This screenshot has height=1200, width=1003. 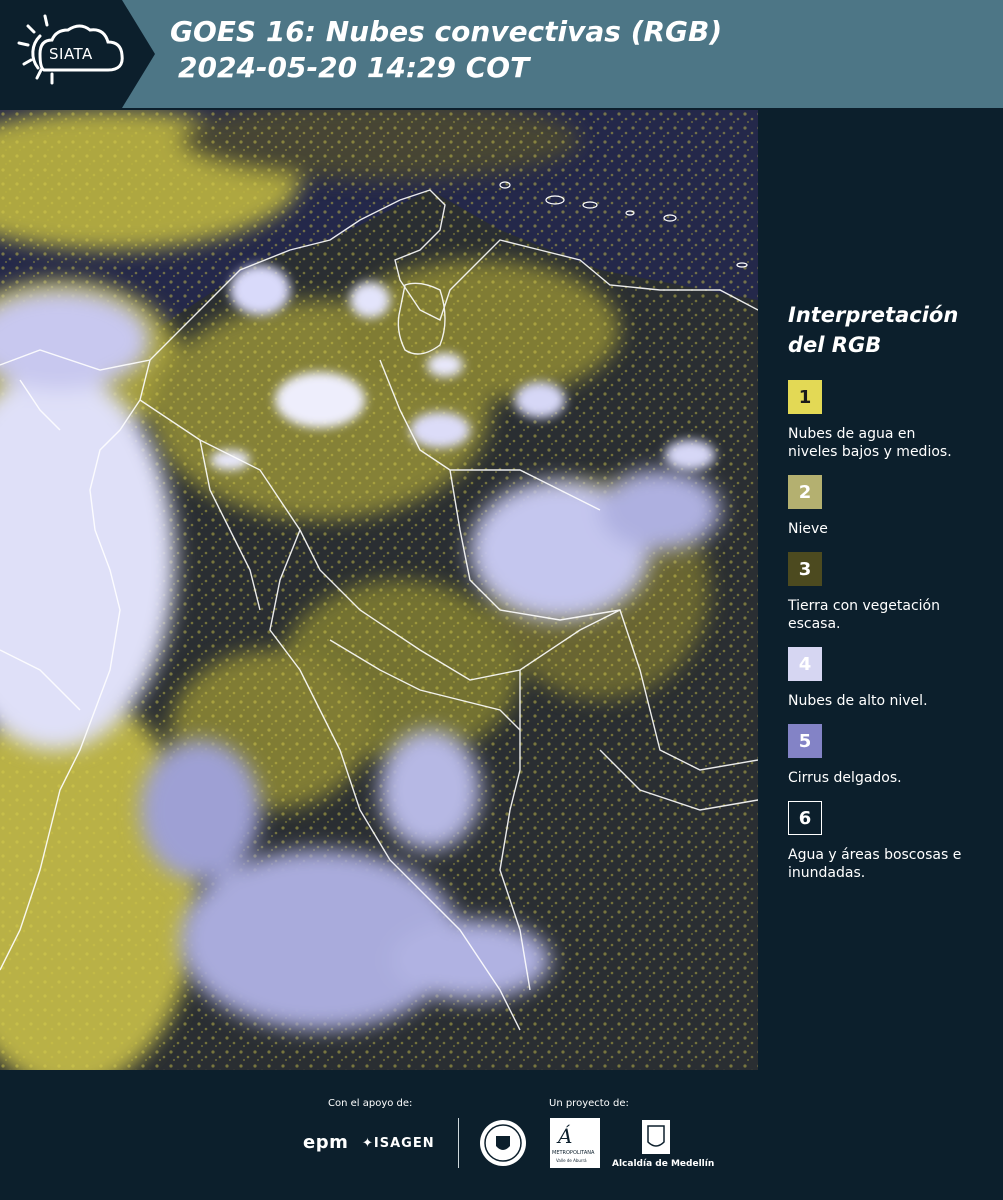 What do you see at coordinates (890, 841) in the screenshot?
I see `legend-item: 6 Agua y áreas boscosas e inundadas.` at bounding box center [890, 841].